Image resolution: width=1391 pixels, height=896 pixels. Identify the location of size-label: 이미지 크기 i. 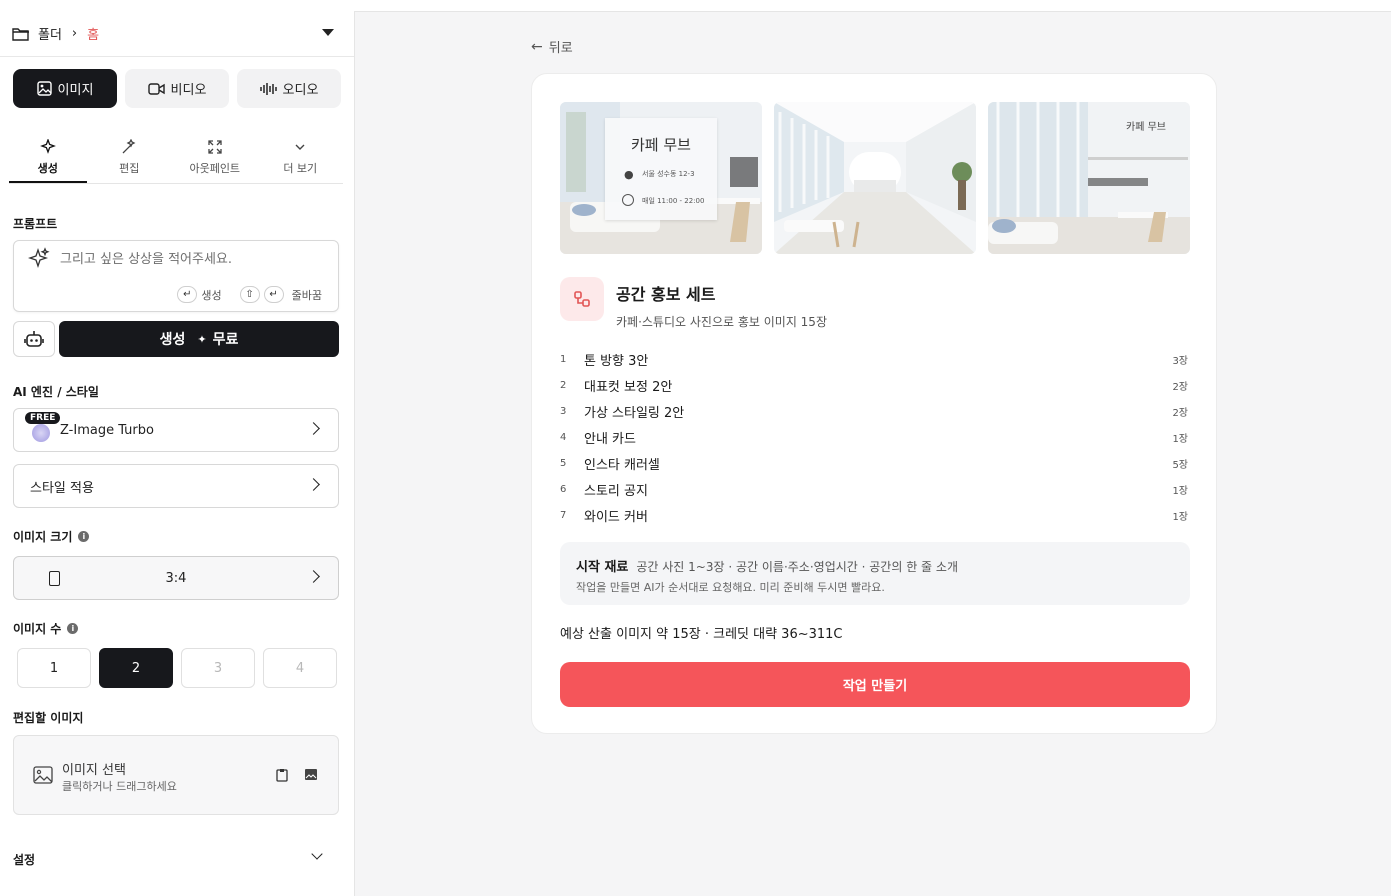
(51, 536).